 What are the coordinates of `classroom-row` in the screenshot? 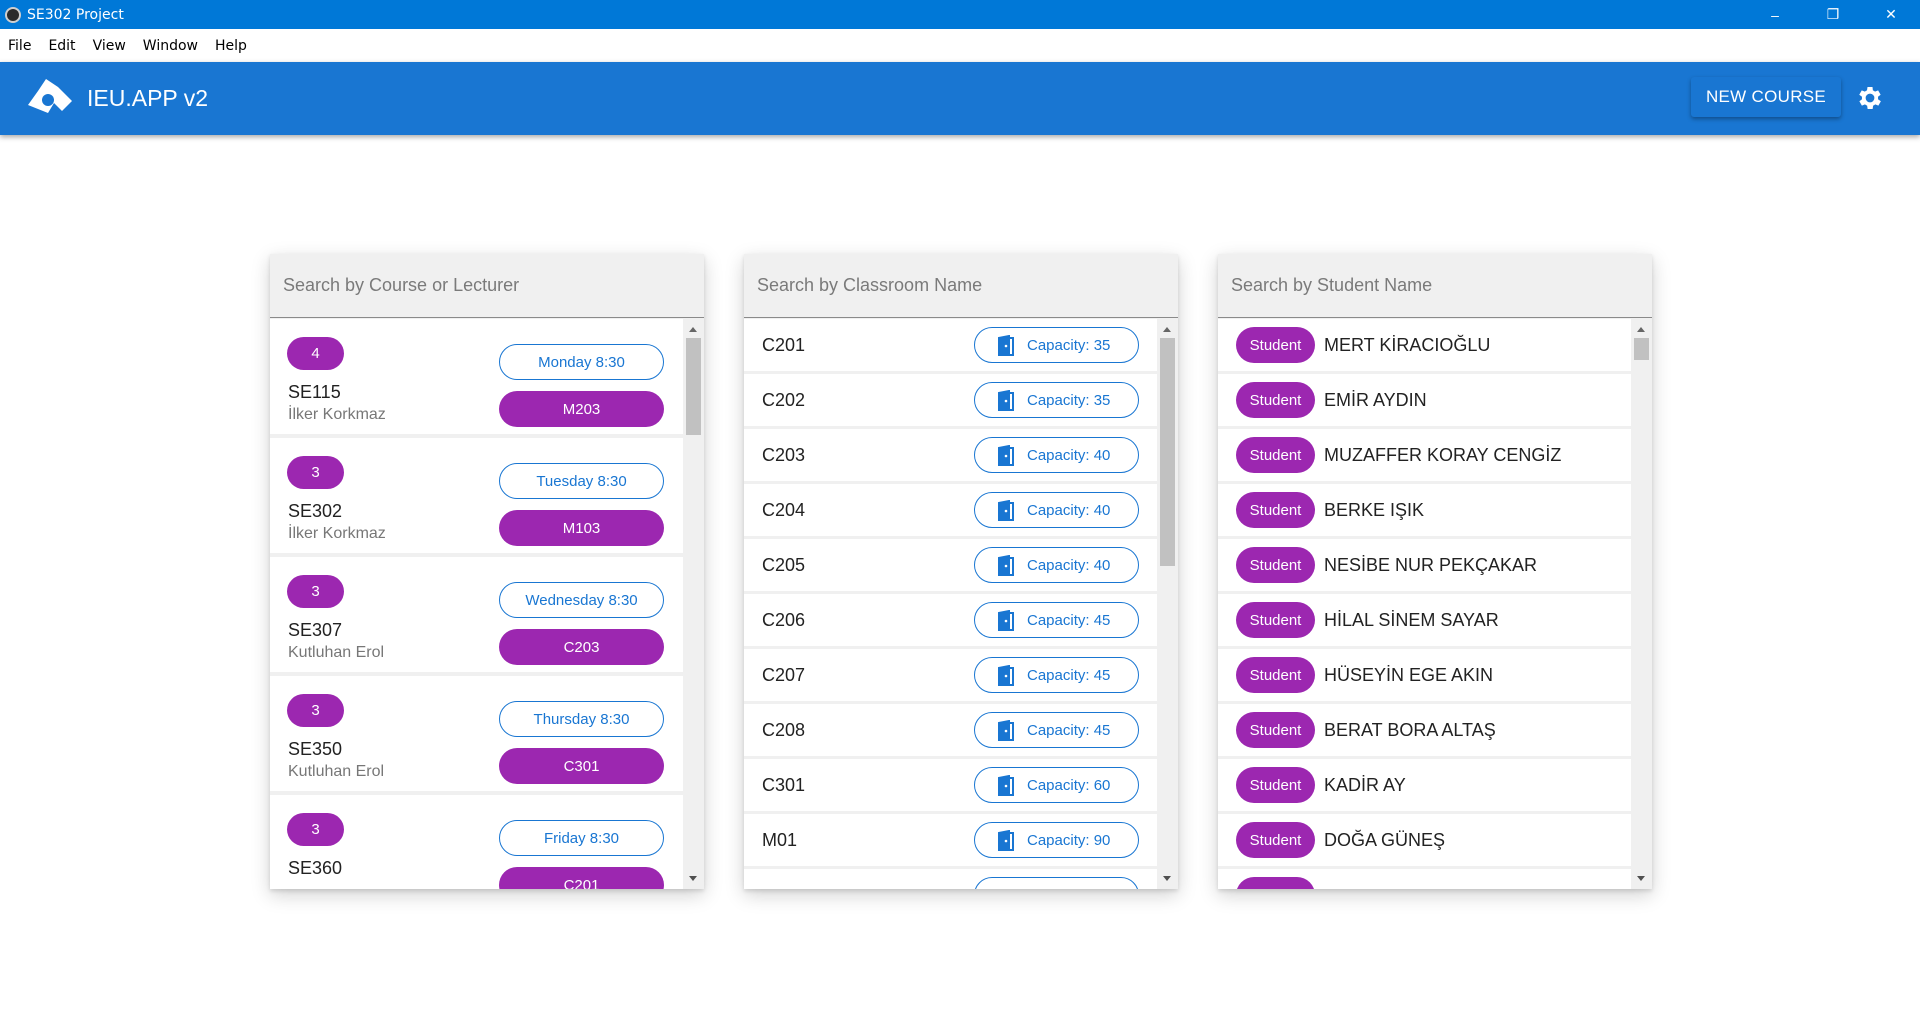 It's located at (950, 879).